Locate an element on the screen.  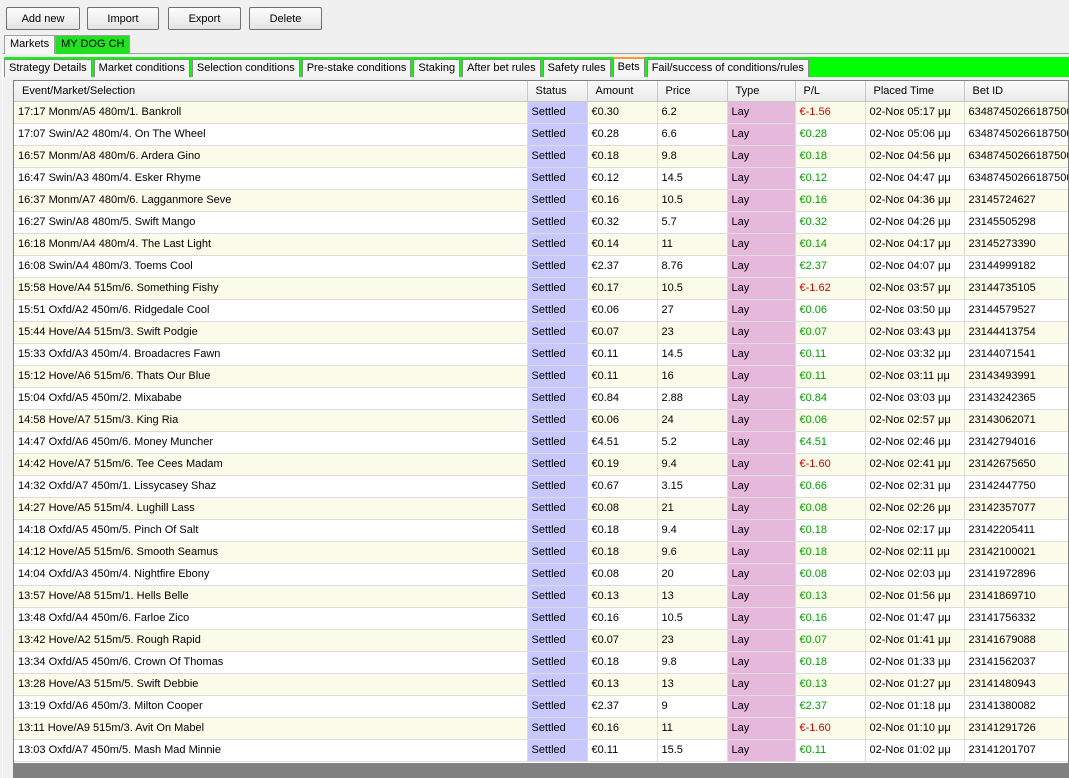
placed-time-cell: 02-Noε 01:56 μμ is located at coordinates (915, 596).